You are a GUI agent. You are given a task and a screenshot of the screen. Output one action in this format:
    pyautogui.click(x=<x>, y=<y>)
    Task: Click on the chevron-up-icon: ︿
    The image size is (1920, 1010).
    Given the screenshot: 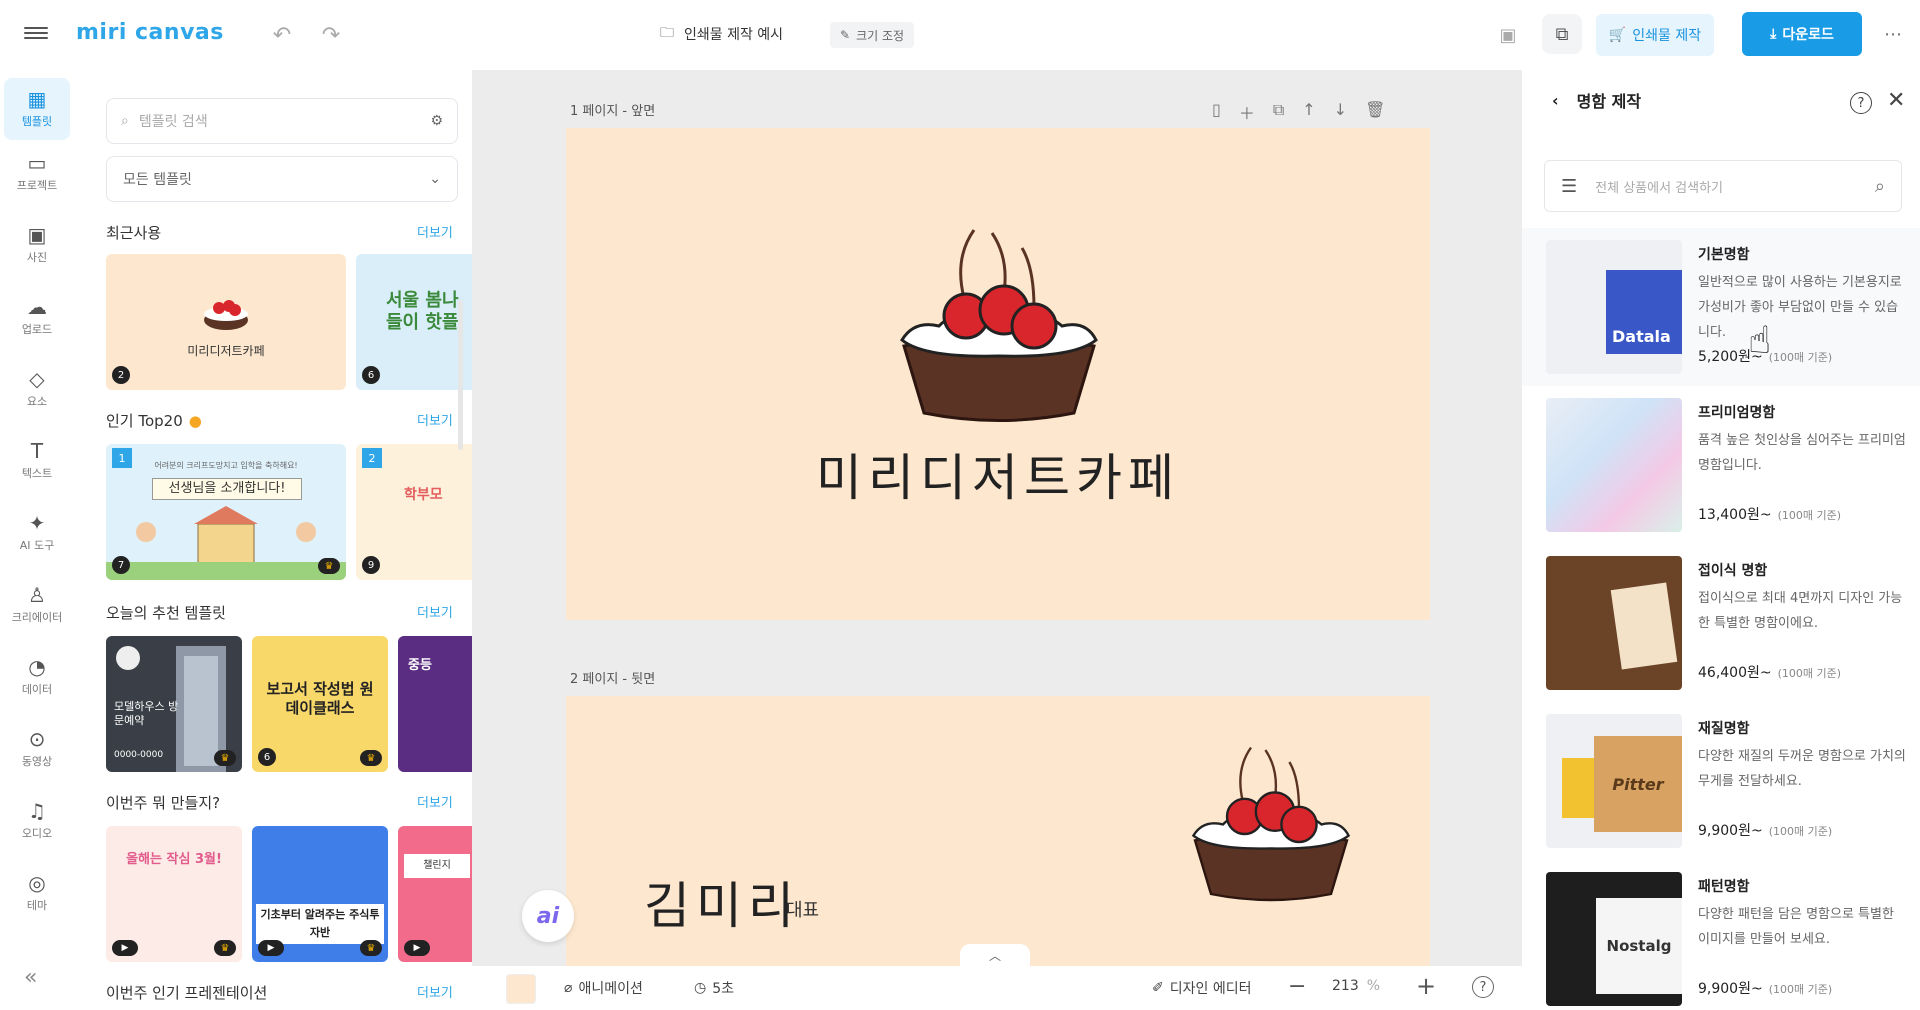 What is the action you would take?
    pyautogui.click(x=995, y=955)
    